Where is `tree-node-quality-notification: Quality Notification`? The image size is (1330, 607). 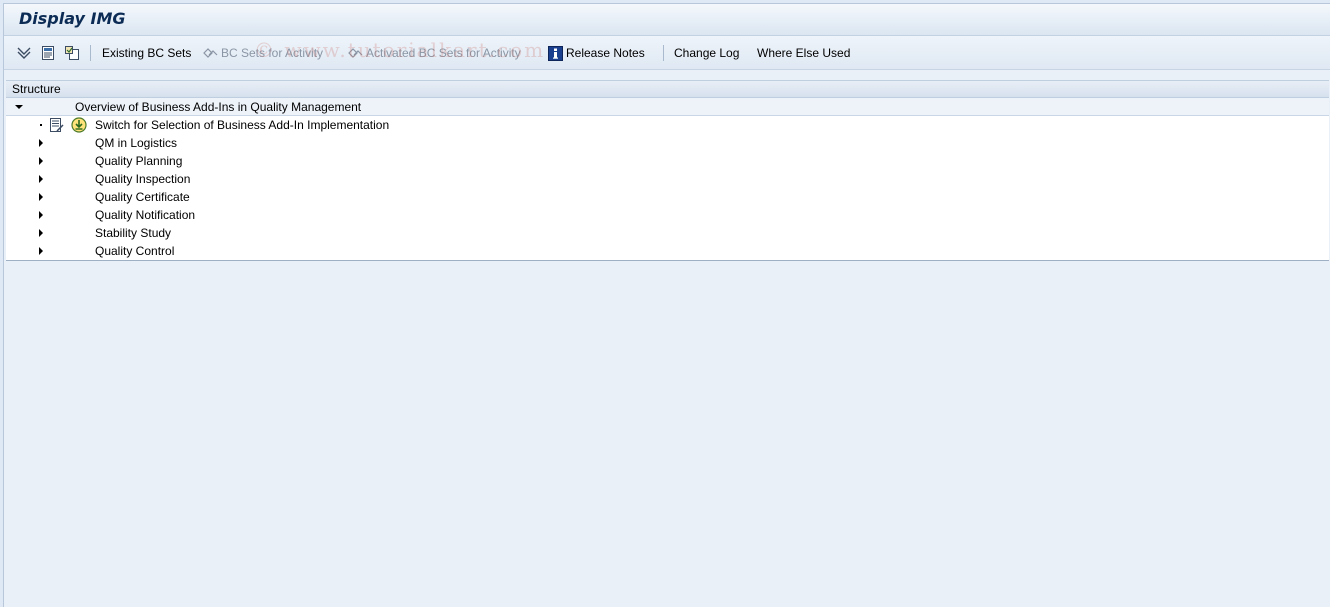 tree-node-quality-notification: Quality Notification is located at coordinates (667, 215).